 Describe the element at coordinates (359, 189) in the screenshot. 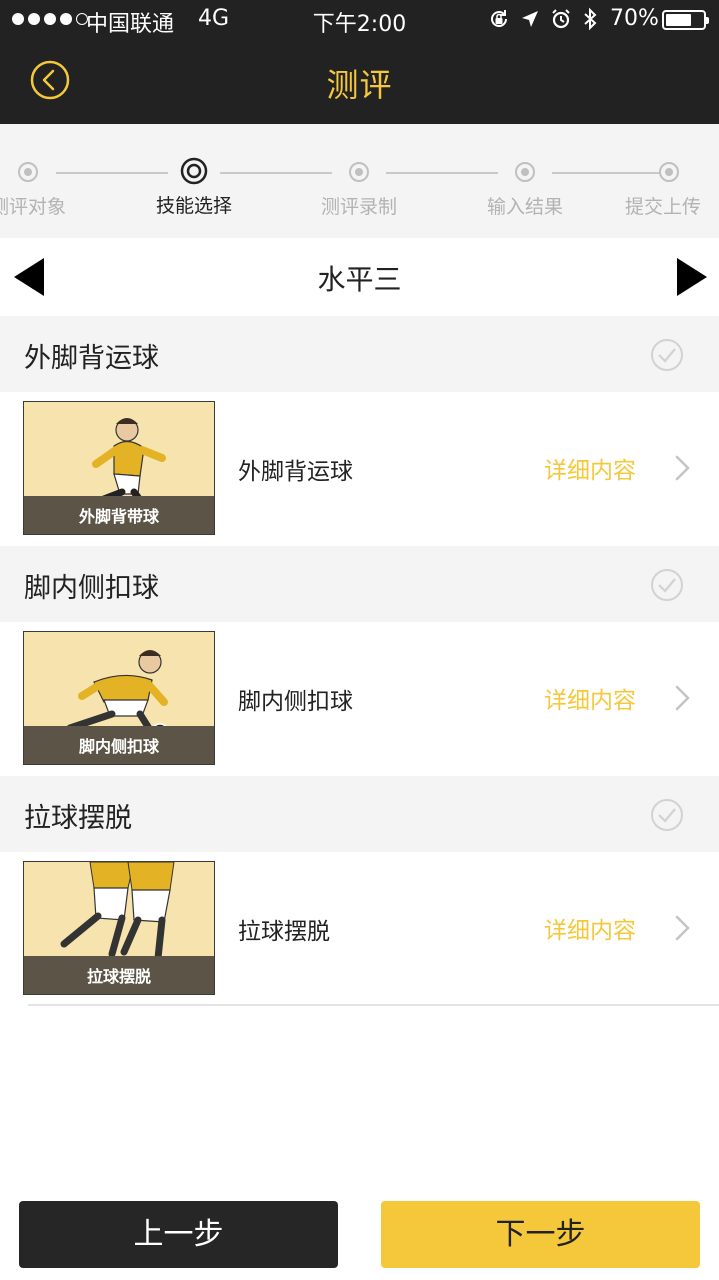

I see `step-3: 测评录制` at that location.